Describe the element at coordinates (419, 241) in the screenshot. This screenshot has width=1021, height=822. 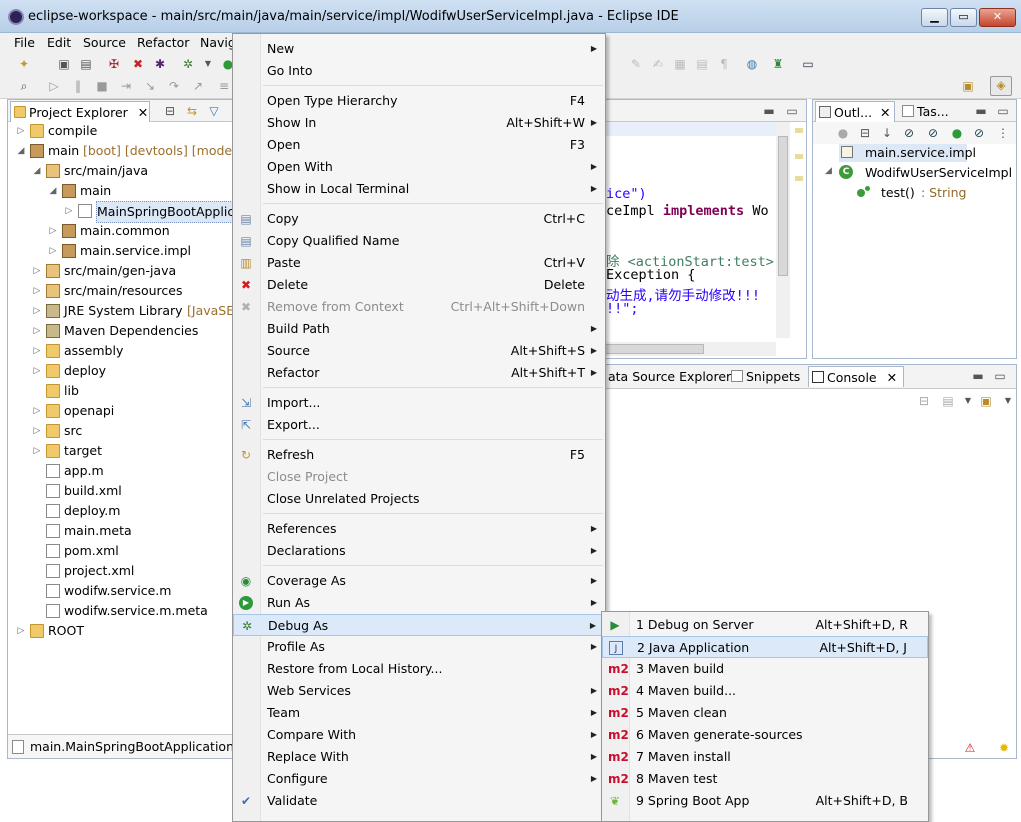
I see `menu-item-copy-qualified-name: ▤ Copy Qualified Name` at that location.